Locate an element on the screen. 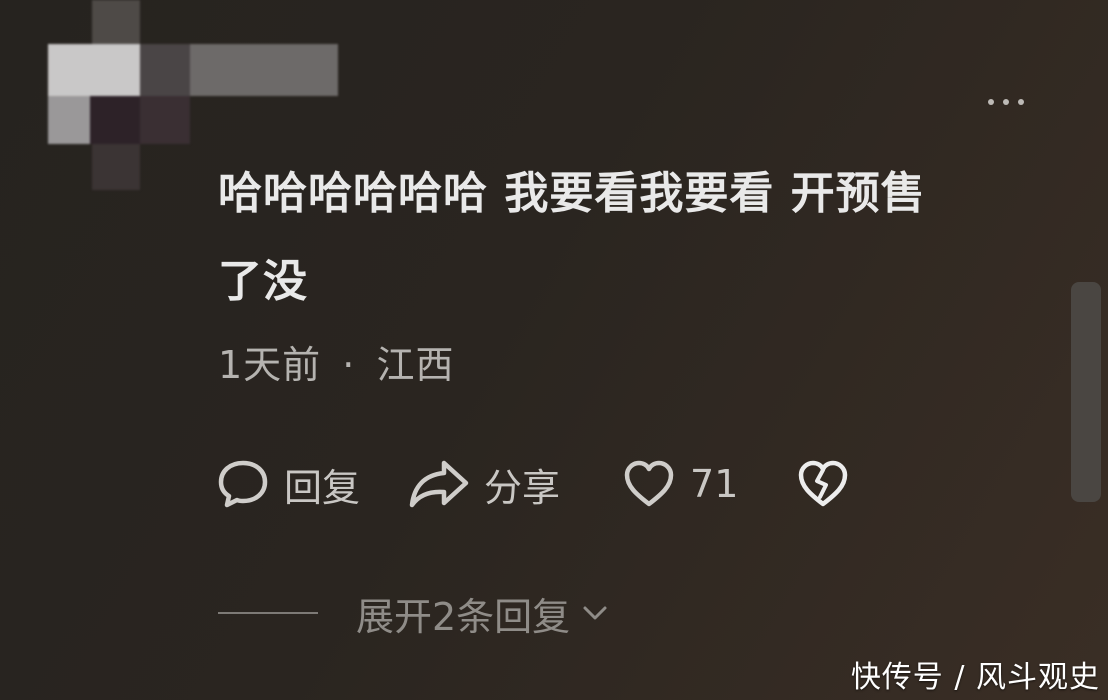 The height and width of the screenshot is (700, 1108). comment-meta: 1天前 · 江西 is located at coordinates (336, 361).